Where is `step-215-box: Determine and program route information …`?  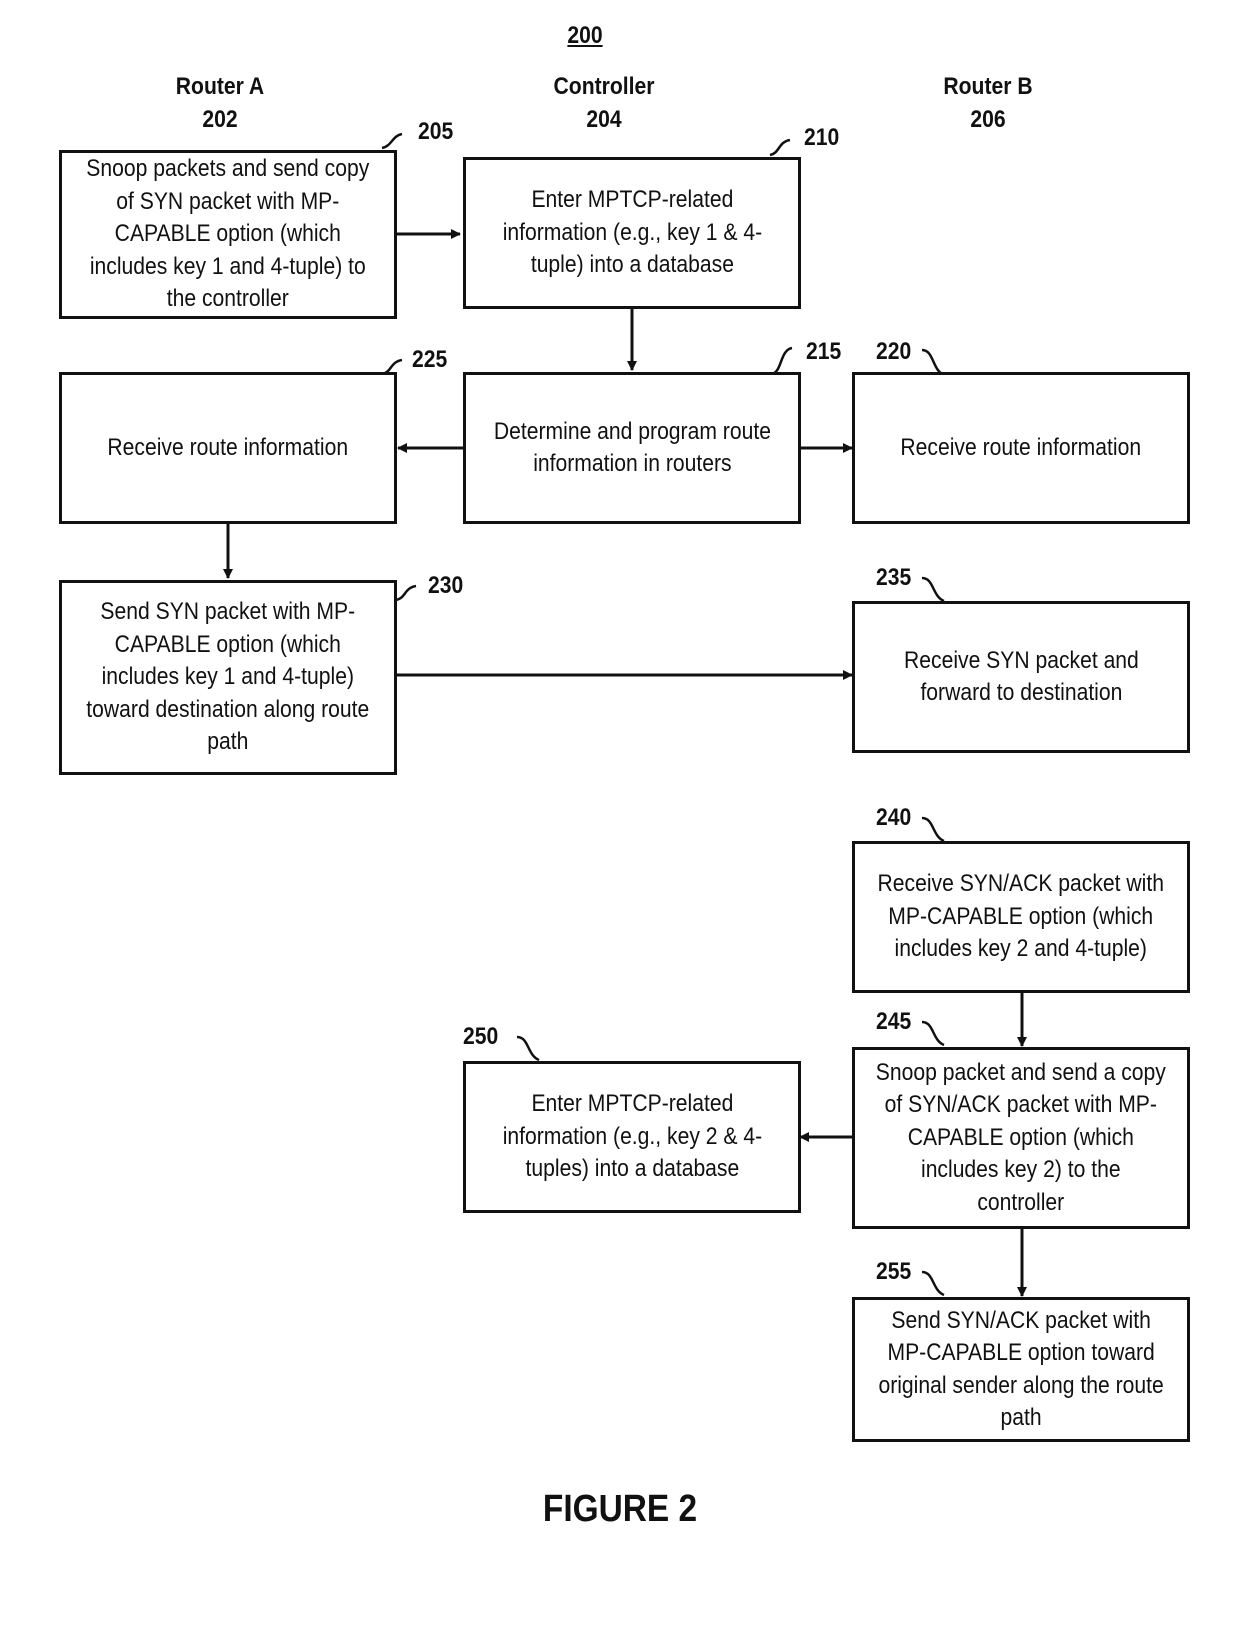
step-215-box: Determine and program route information … is located at coordinates (632, 448).